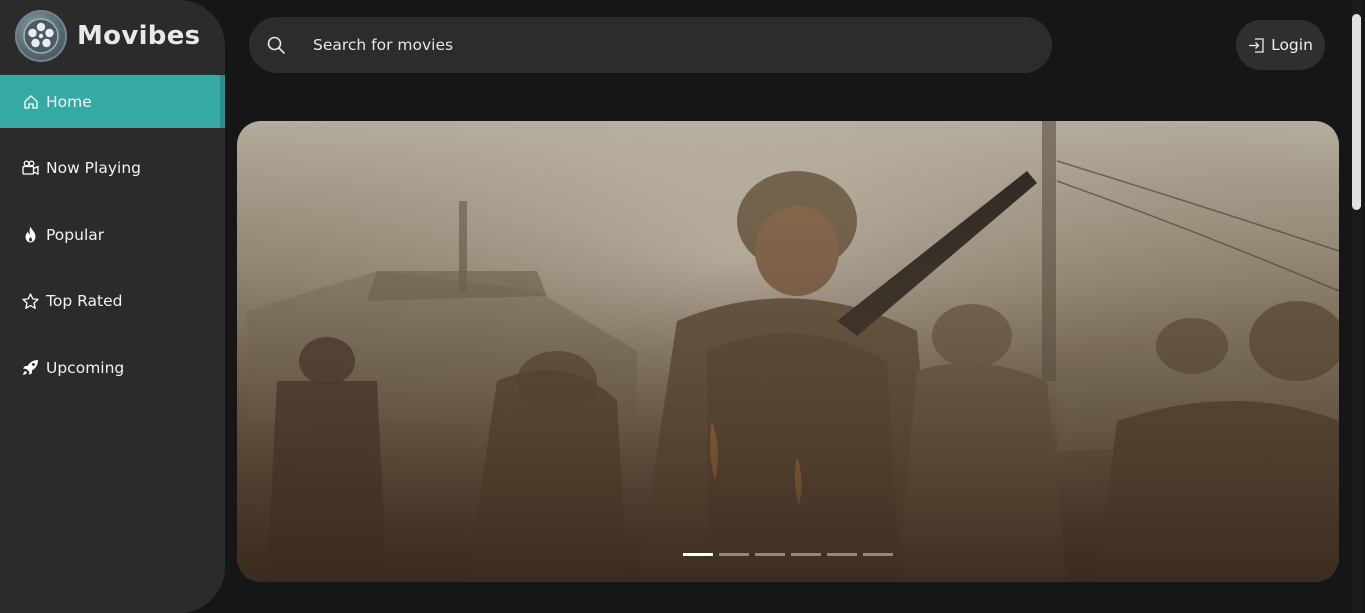 Image resolution: width=1365 pixels, height=613 pixels. What do you see at coordinates (30, 168) in the screenshot?
I see `camera-icon` at bounding box center [30, 168].